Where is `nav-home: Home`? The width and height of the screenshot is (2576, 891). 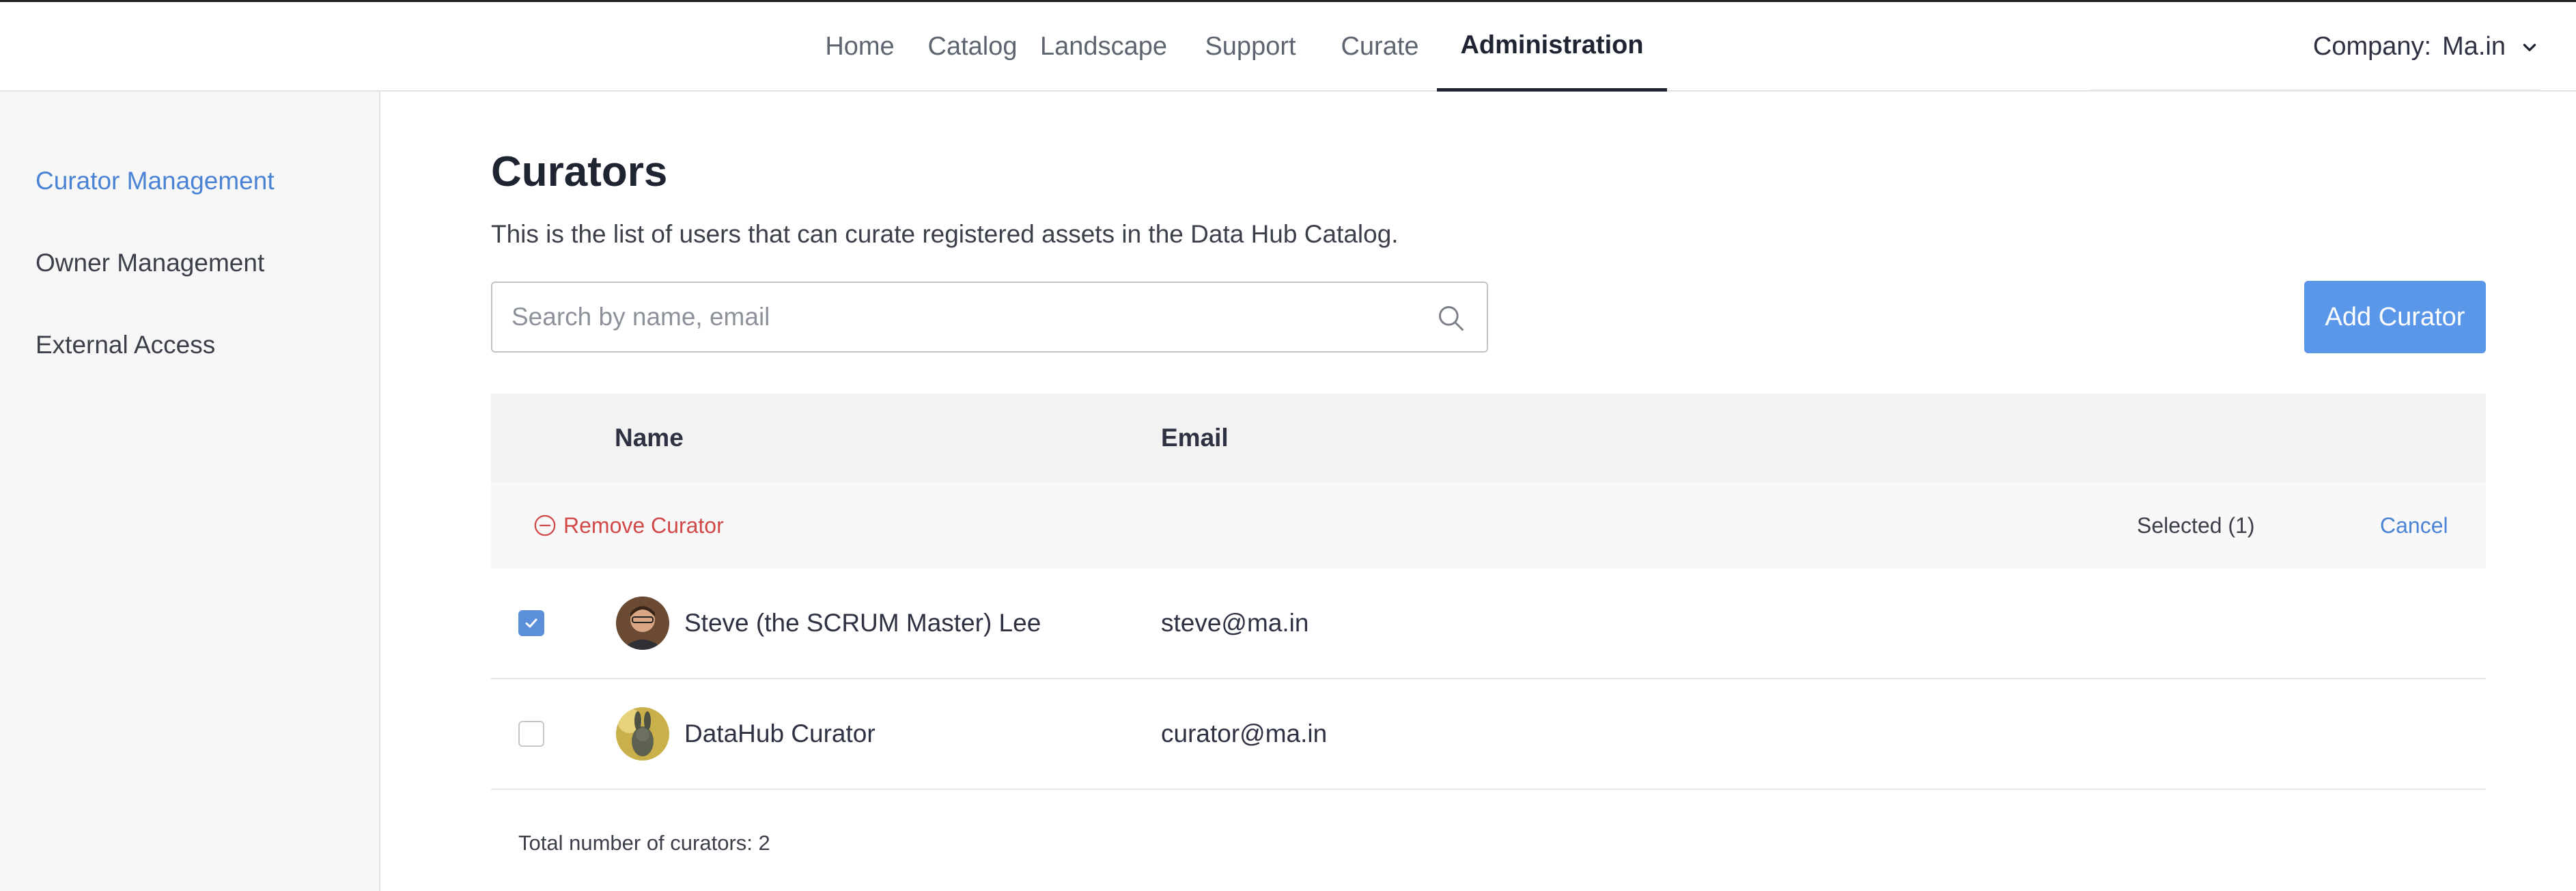
nav-home: Home is located at coordinates (860, 47).